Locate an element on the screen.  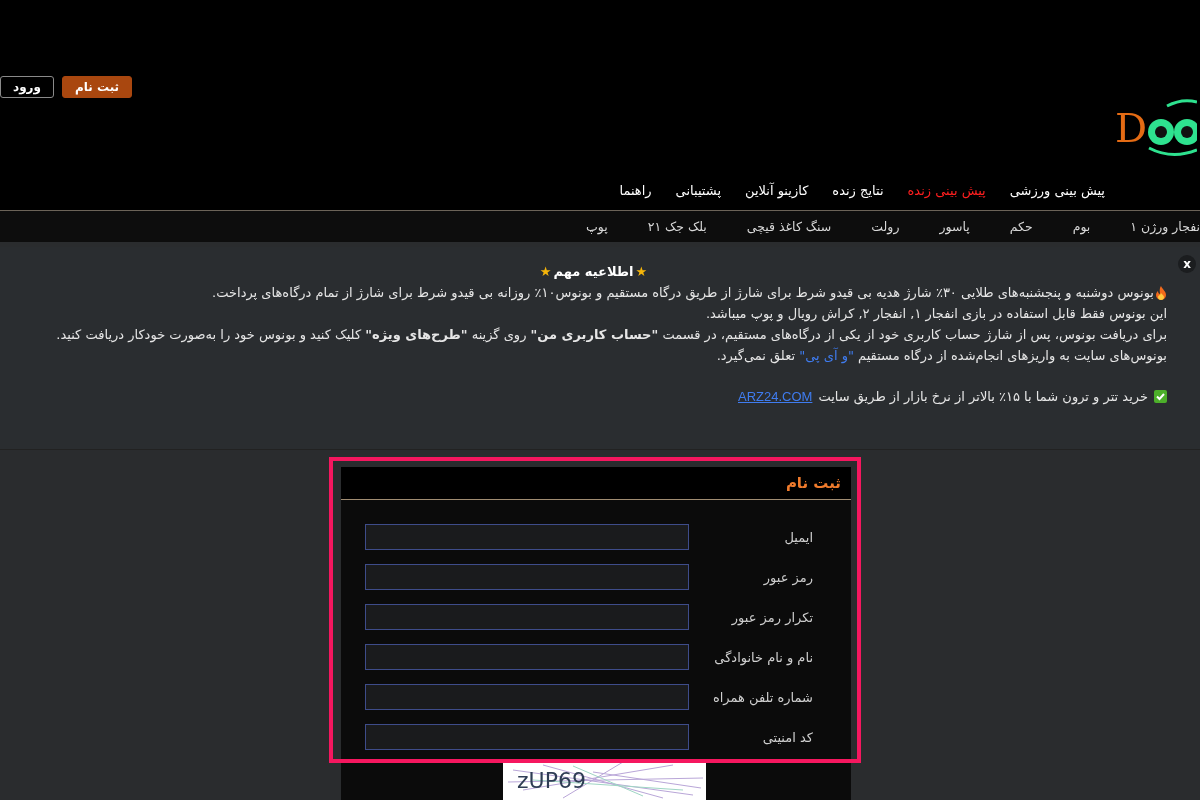
nav-link: کازینو آنلاین is located at coordinates (777, 190).